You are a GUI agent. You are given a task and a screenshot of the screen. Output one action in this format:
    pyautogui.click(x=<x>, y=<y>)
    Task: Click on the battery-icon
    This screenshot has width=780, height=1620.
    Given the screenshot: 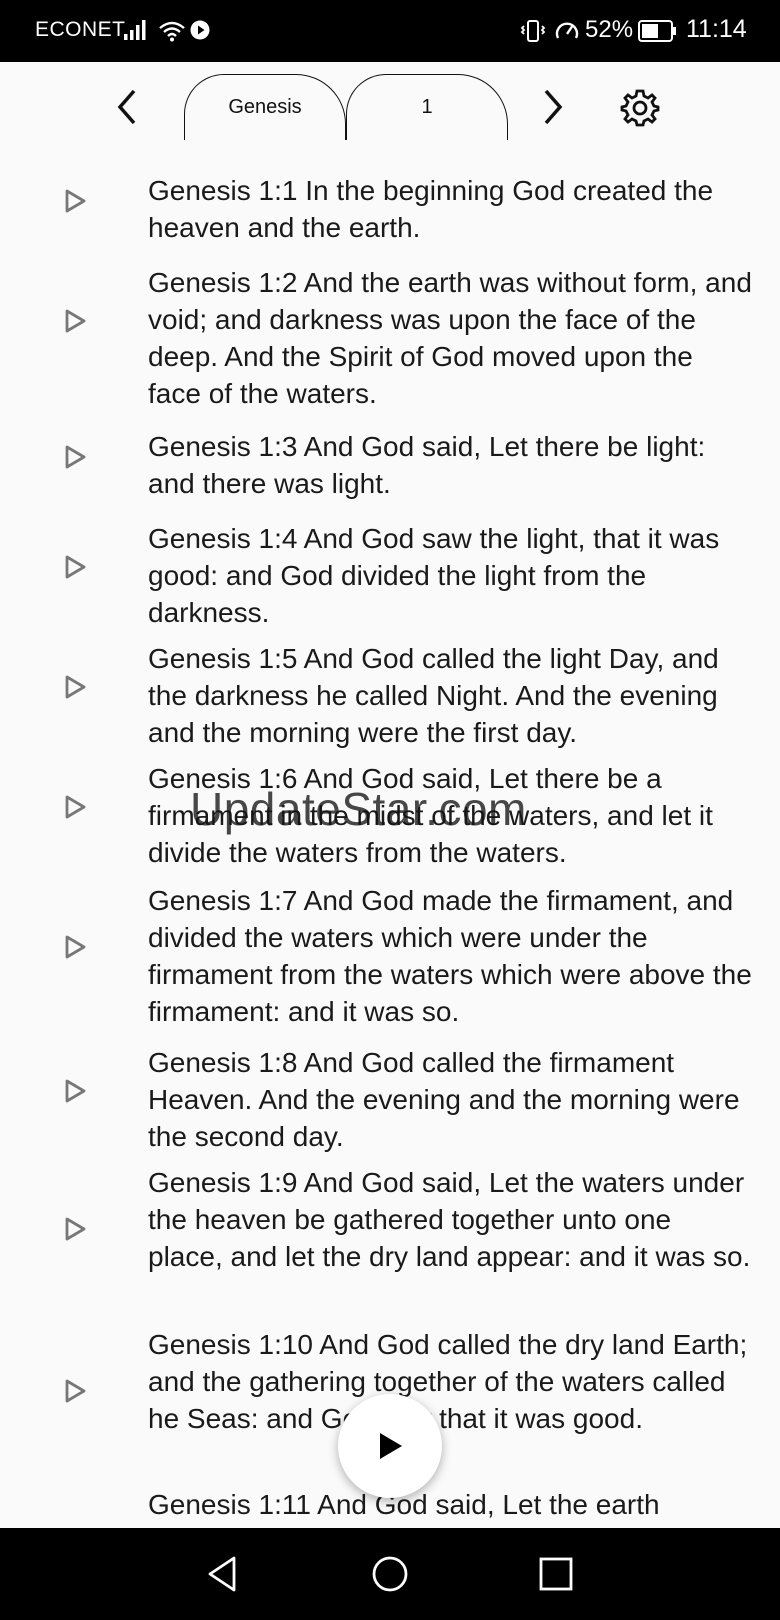 What is the action you would take?
    pyautogui.click(x=657, y=31)
    